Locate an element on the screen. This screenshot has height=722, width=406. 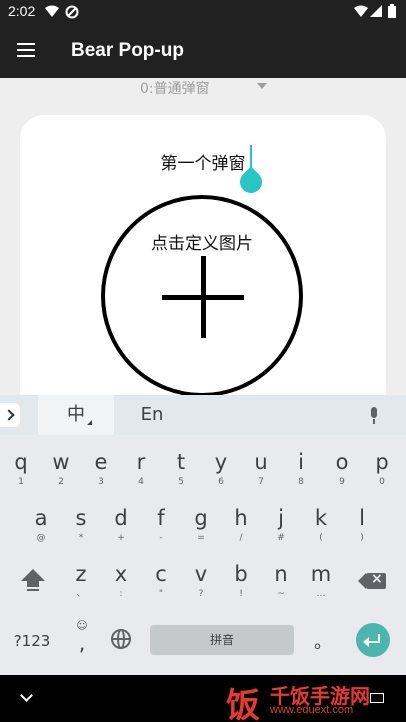
key-p: p0 is located at coordinates (382, 468).